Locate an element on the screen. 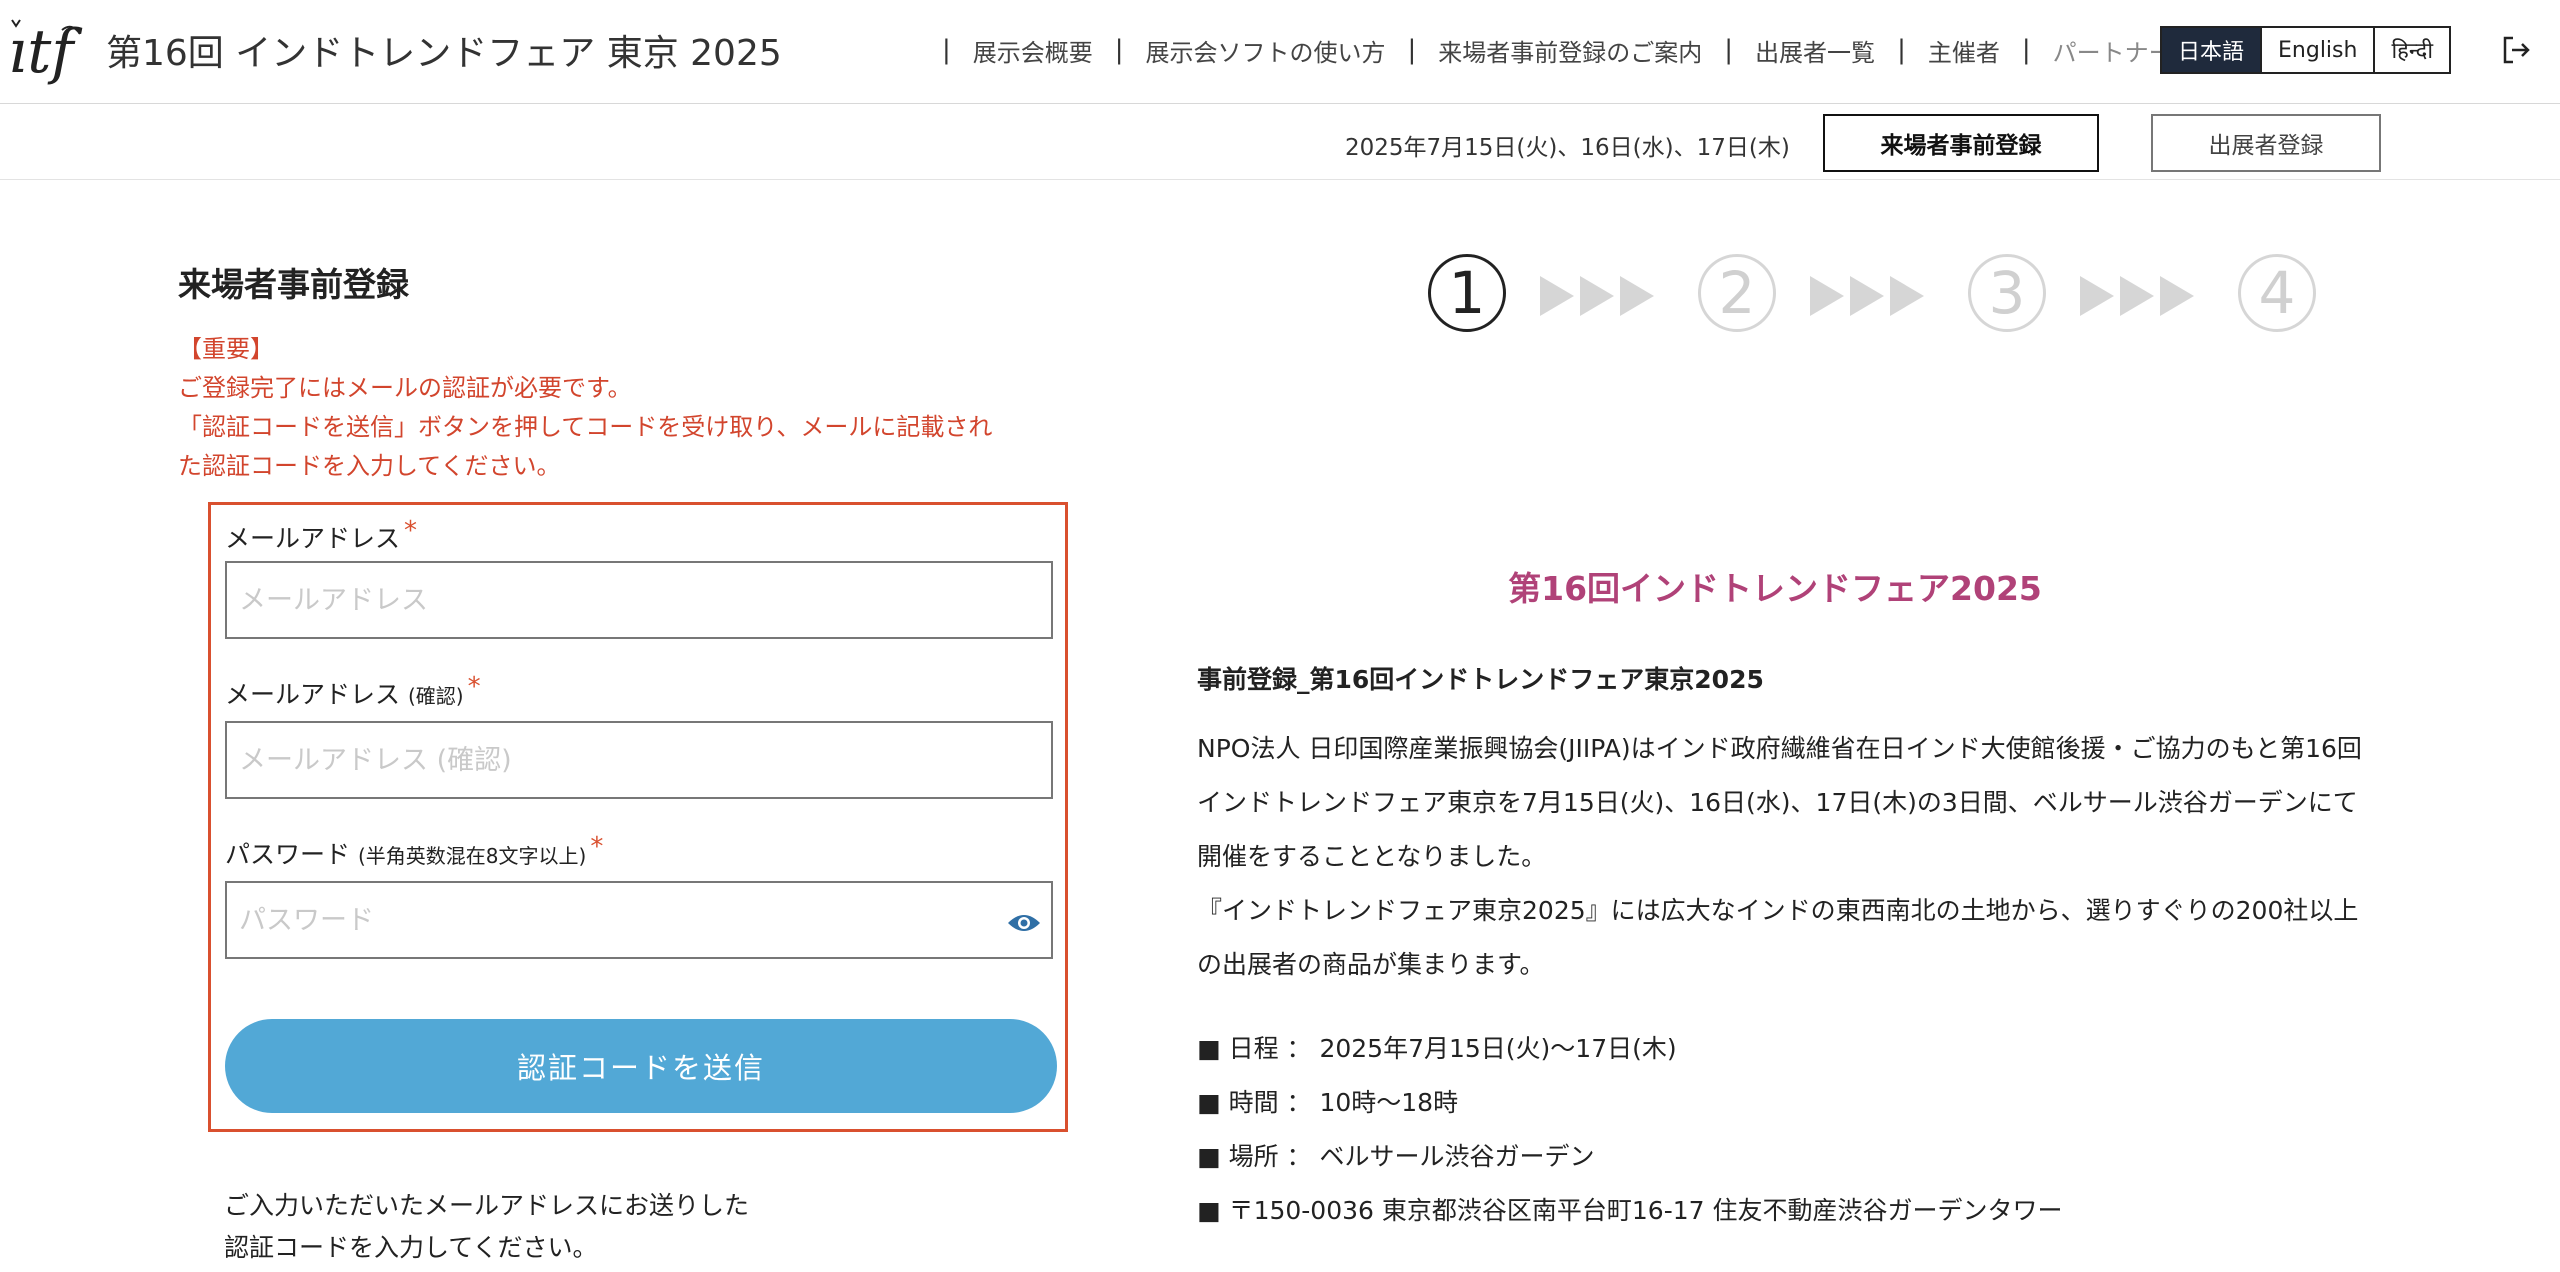  eye-icon is located at coordinates (1024, 923).